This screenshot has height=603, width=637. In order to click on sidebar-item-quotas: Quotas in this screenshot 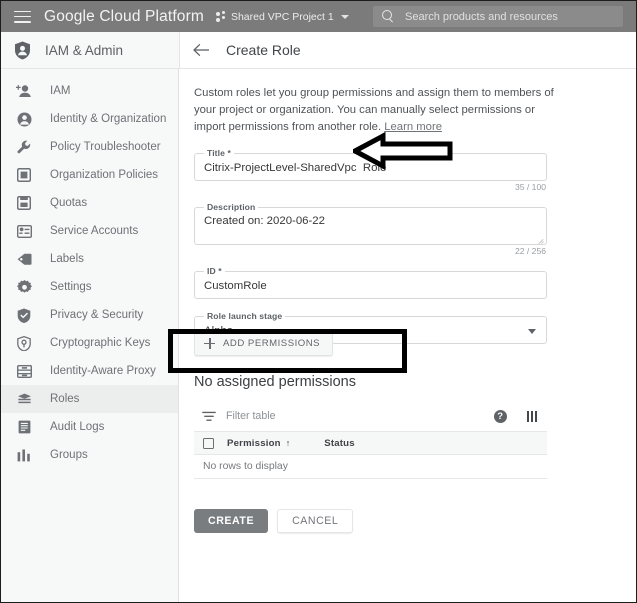, I will do `click(89, 203)`.